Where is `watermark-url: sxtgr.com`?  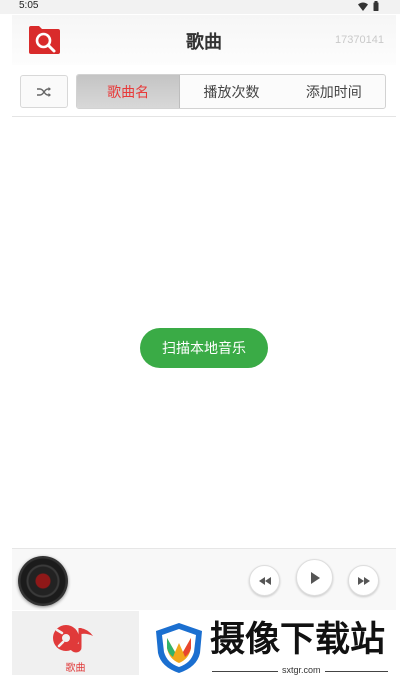
watermark-url: sxtgr.com is located at coordinates (301, 670).